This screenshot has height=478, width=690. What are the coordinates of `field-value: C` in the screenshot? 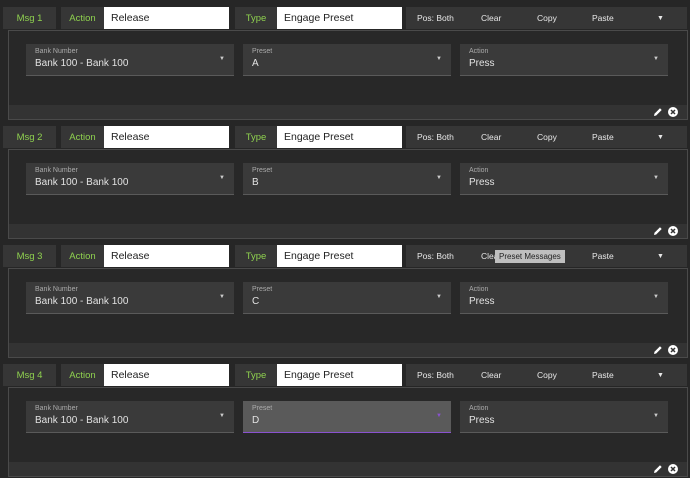 It's located at (256, 301).